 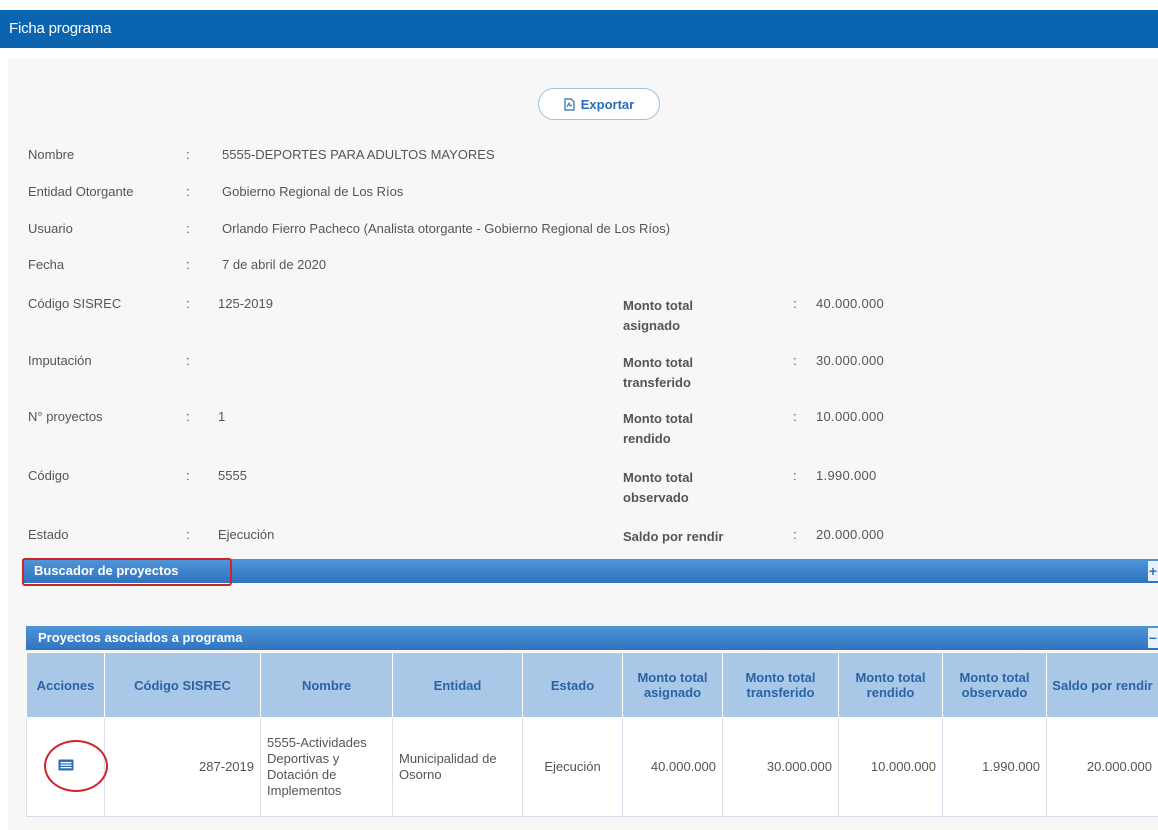 I want to click on monto-transferido-value: 30.000.000, so click(x=850, y=360).